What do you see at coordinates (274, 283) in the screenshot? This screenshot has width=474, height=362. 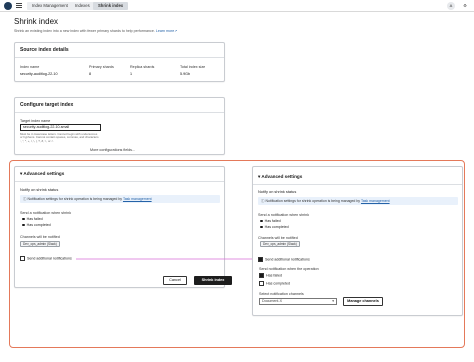 I see `op-has-completed-checkbox: Has completed` at bounding box center [274, 283].